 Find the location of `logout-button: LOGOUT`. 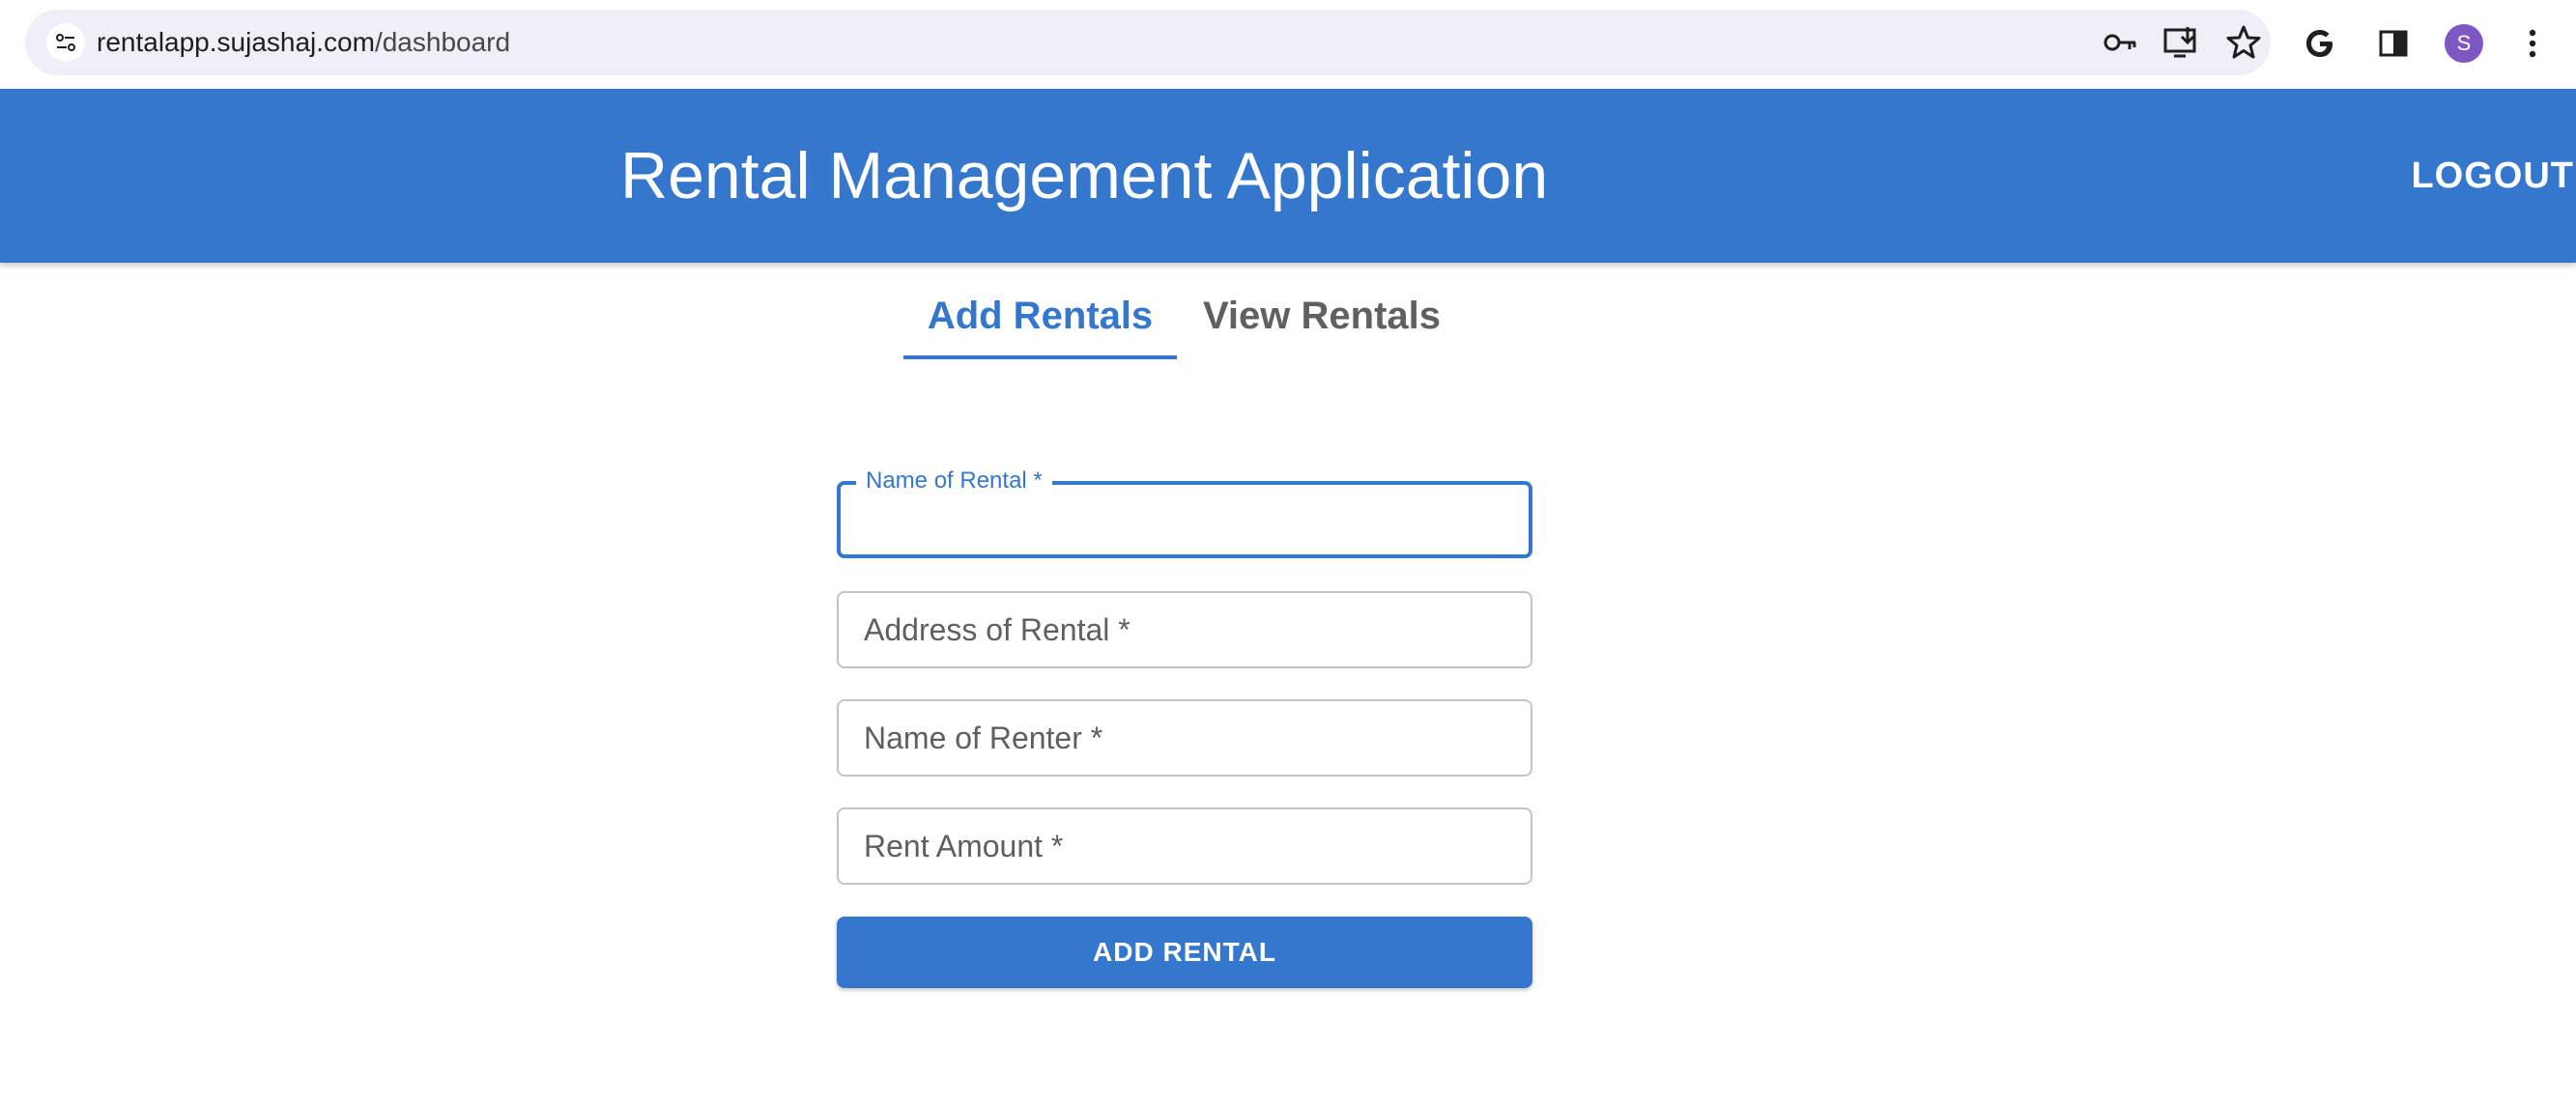

logout-button: LOGOUT is located at coordinates (2489, 176).